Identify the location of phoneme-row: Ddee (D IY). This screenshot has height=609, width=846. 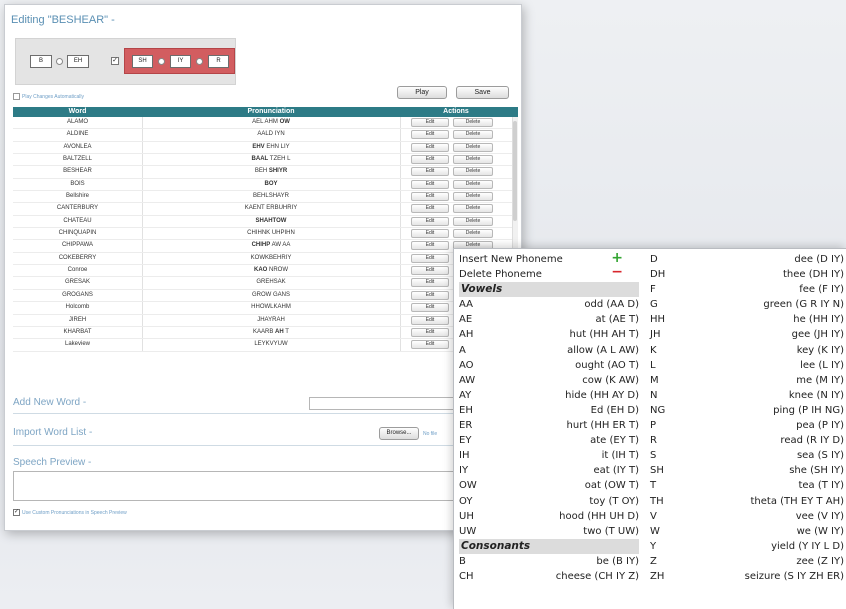
(748, 259).